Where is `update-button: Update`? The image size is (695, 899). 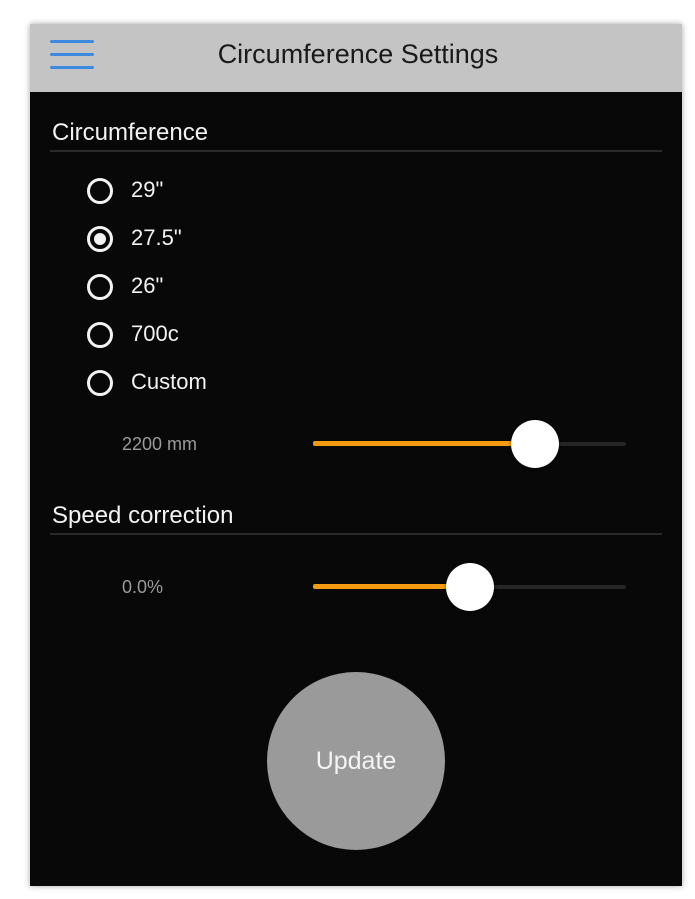 update-button: Update is located at coordinates (356, 761).